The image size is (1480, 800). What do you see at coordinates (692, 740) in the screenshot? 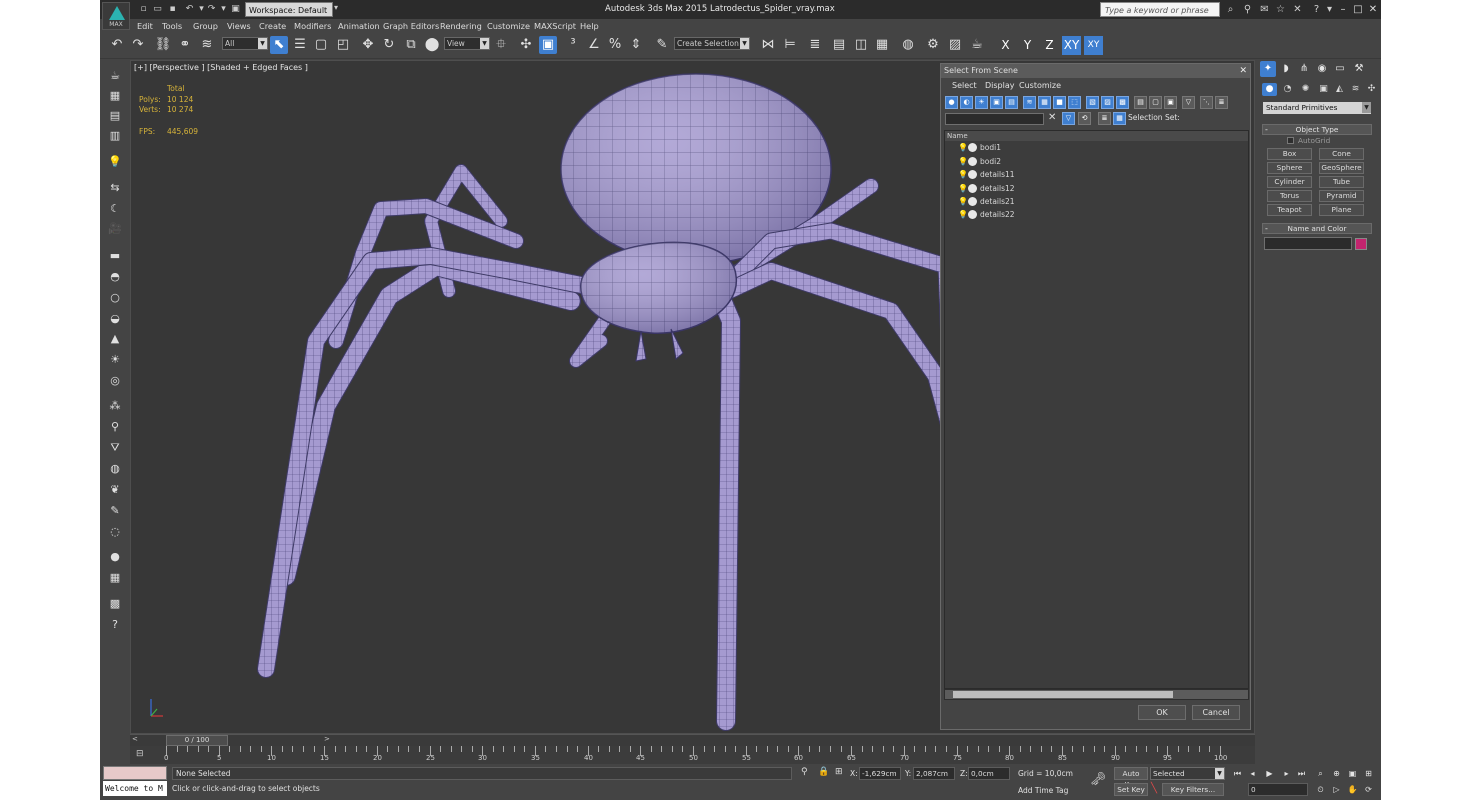
I see `time-slider: < 0 / 100 >` at bounding box center [692, 740].